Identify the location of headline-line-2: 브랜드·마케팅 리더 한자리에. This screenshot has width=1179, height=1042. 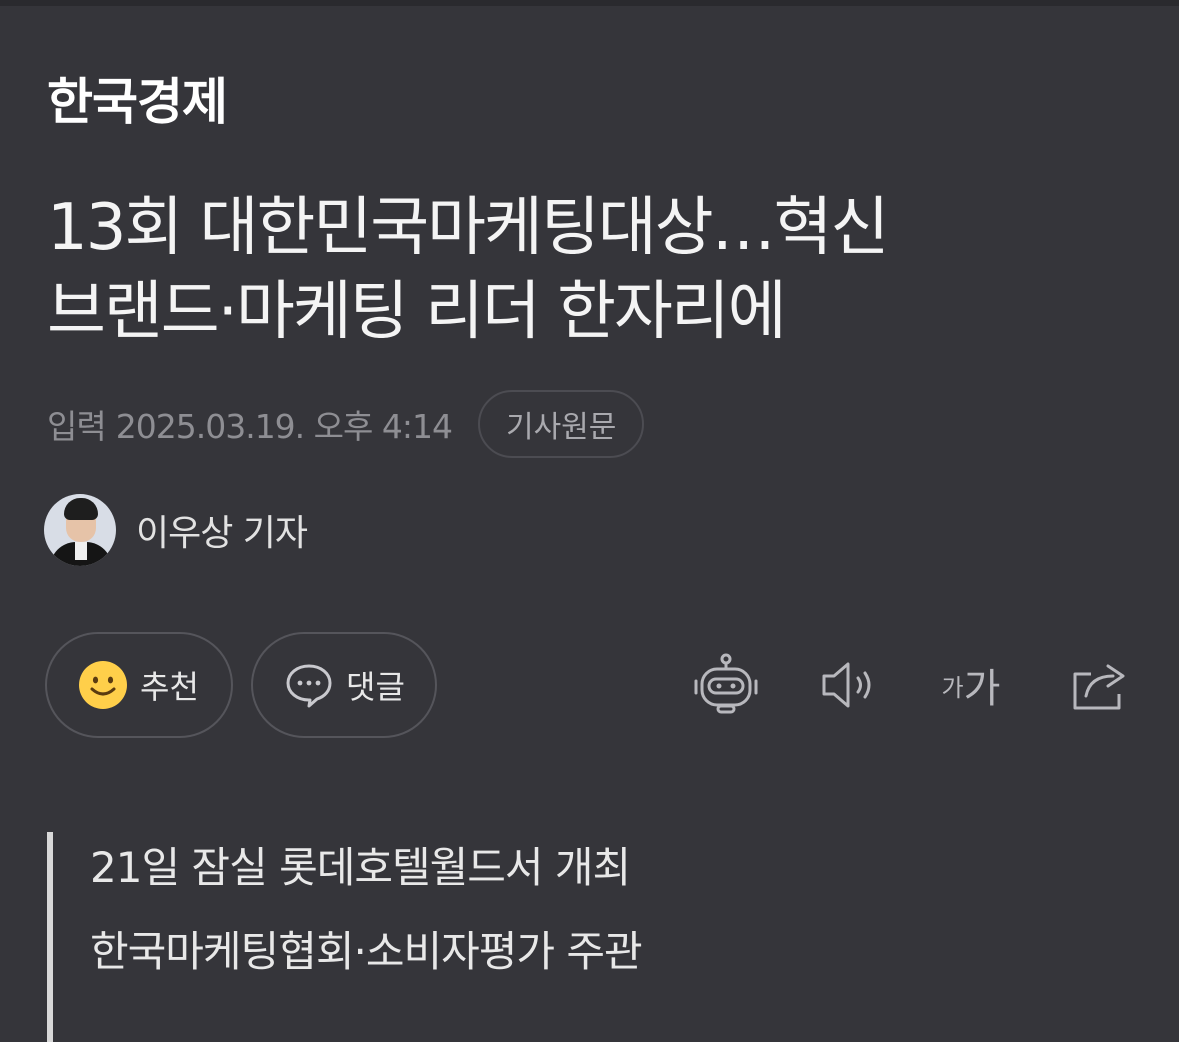
(417, 312).